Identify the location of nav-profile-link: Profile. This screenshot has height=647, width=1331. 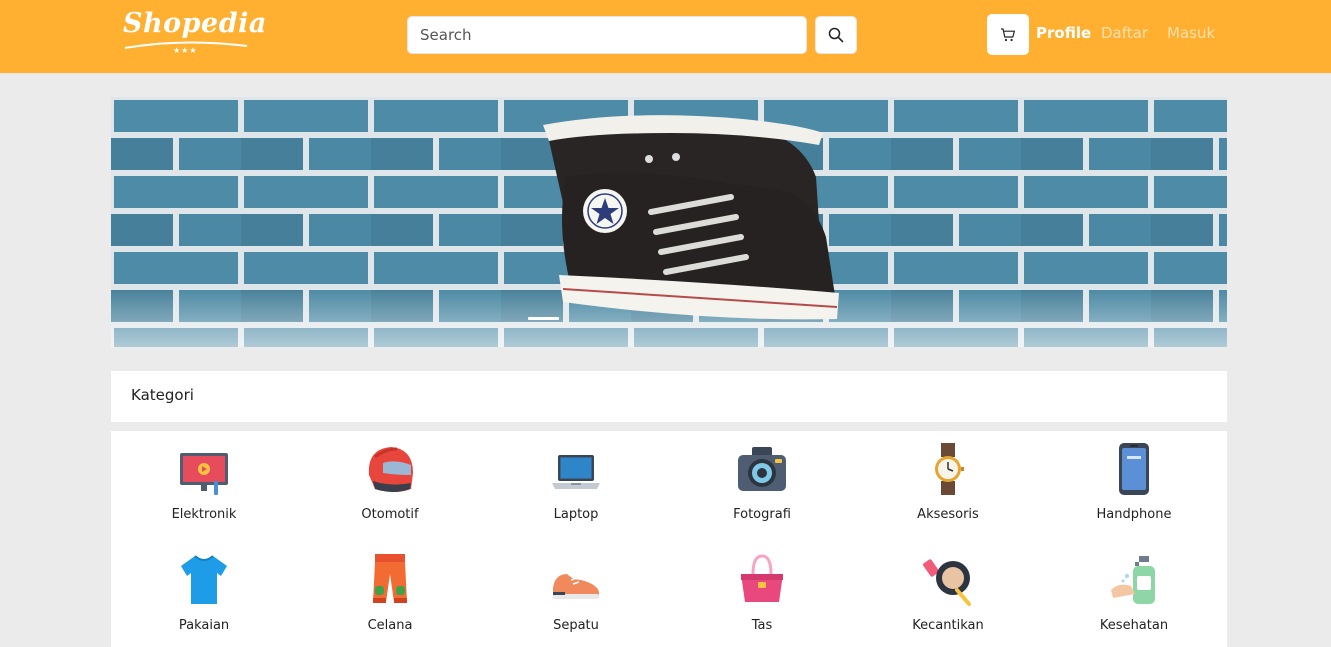
(1063, 33).